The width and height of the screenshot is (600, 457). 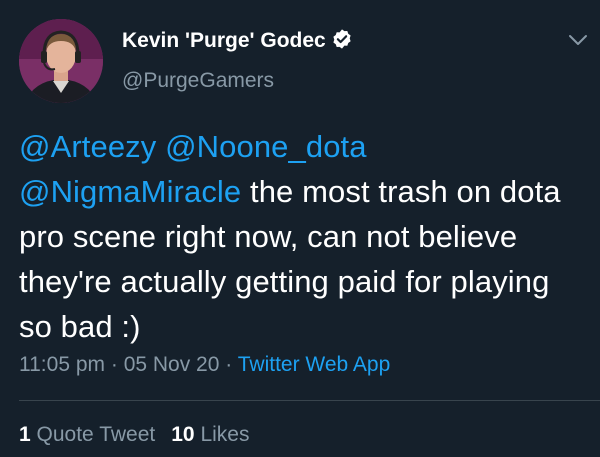 What do you see at coordinates (266, 146) in the screenshot?
I see `mention-link: @Noone_dota` at bounding box center [266, 146].